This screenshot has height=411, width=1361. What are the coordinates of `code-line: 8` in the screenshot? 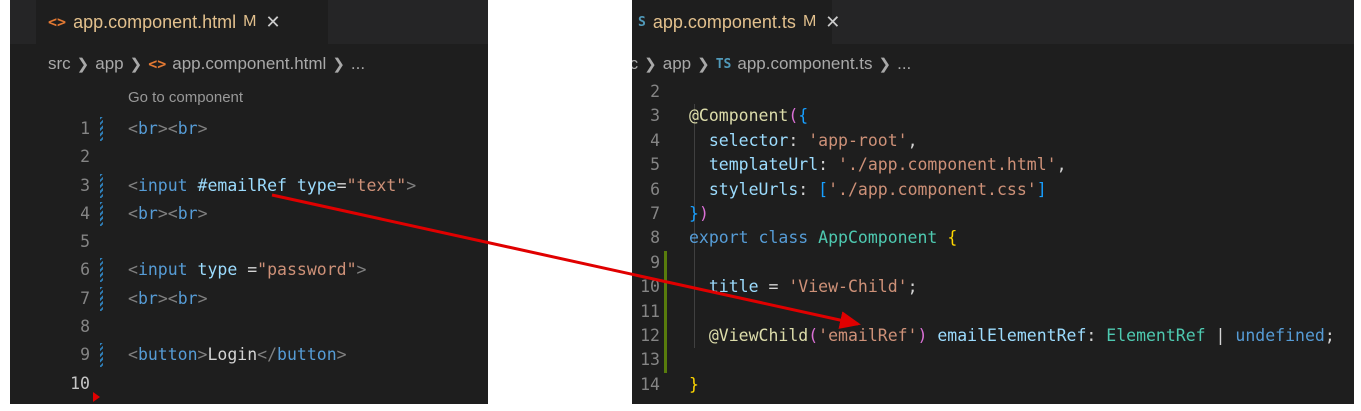 It's located at (249, 327).